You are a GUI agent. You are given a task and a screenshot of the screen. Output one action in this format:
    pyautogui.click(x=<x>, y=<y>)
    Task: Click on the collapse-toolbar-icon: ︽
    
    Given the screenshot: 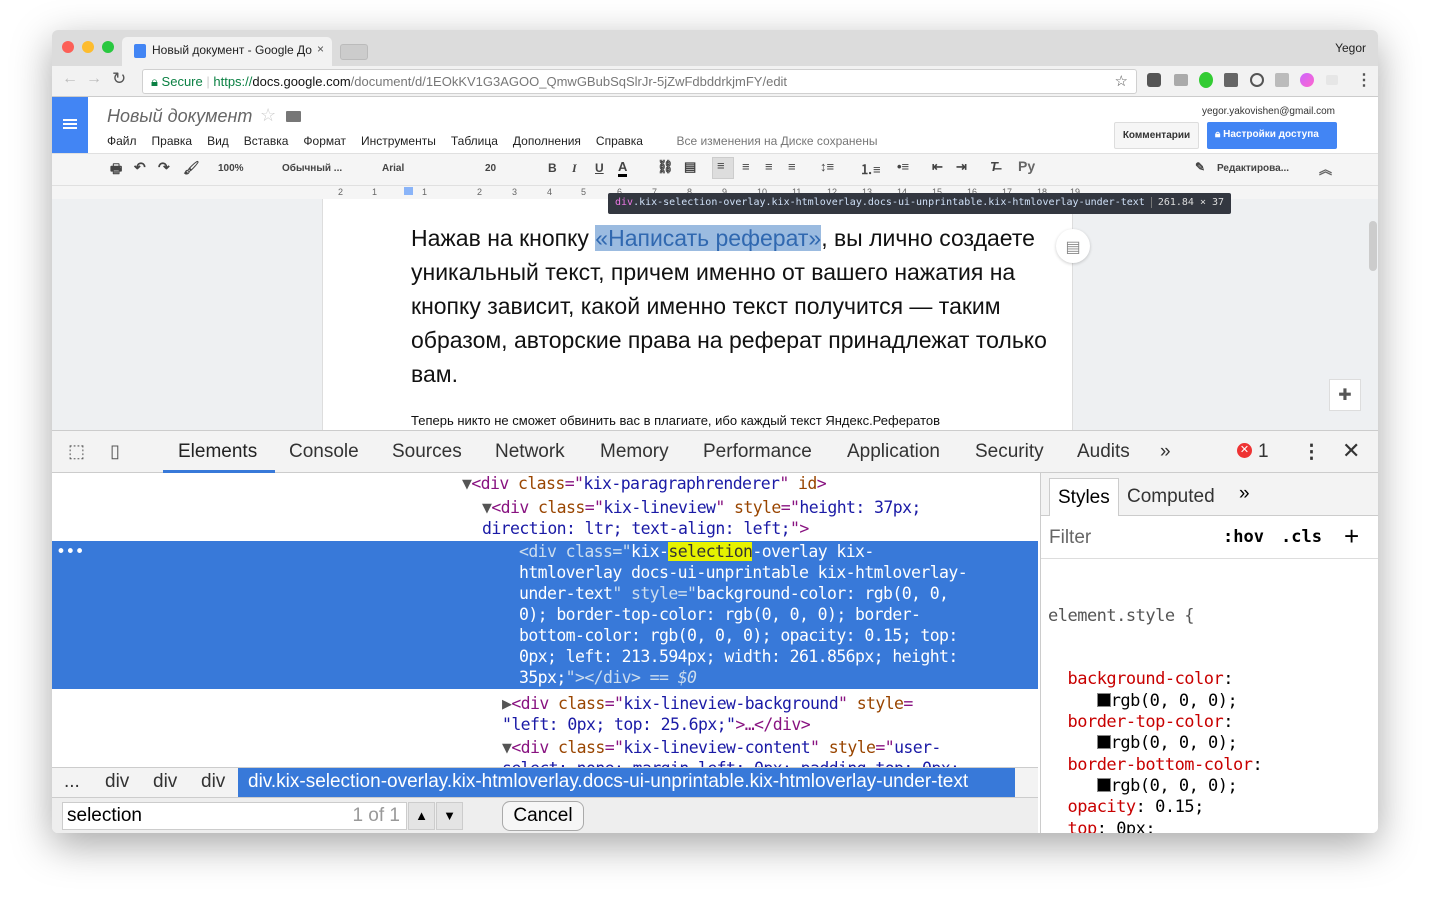 What is the action you would take?
    pyautogui.click(x=1325, y=168)
    